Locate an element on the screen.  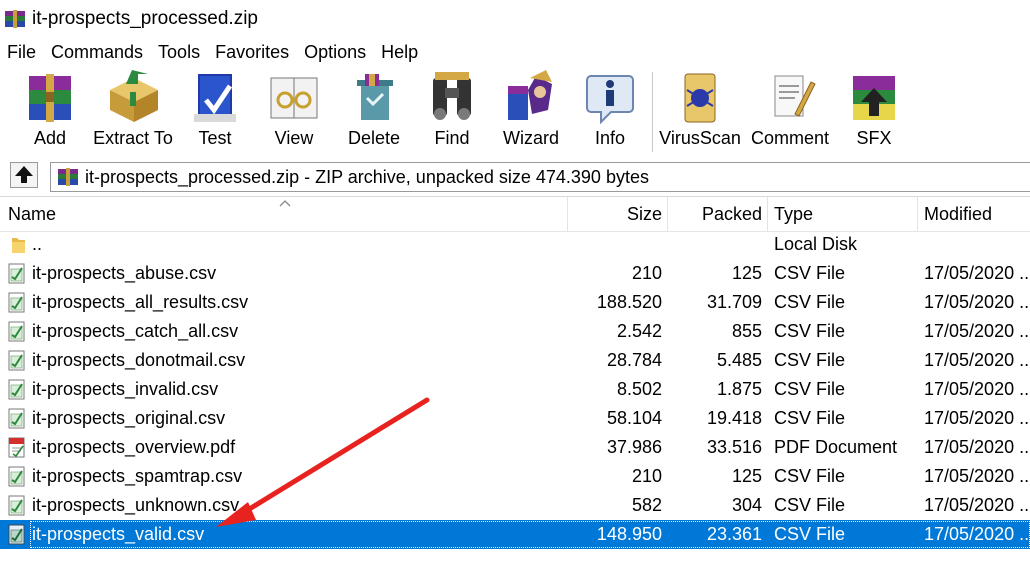
folder-icon is located at coordinates (18, 245).